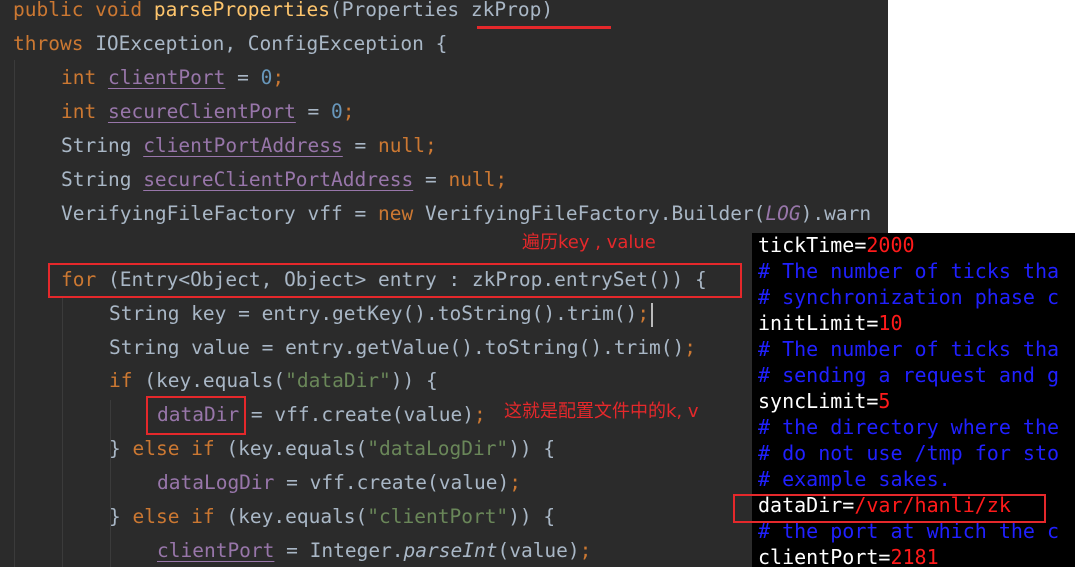 This screenshot has height=567, width=1075. I want to click on token: ), so click(547, 10).